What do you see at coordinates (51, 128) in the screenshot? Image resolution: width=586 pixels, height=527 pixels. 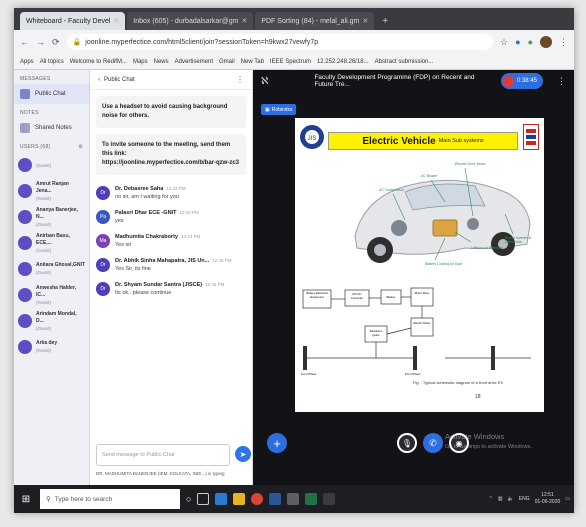 I see `shared-notes-nav: Shared Notes` at bounding box center [51, 128].